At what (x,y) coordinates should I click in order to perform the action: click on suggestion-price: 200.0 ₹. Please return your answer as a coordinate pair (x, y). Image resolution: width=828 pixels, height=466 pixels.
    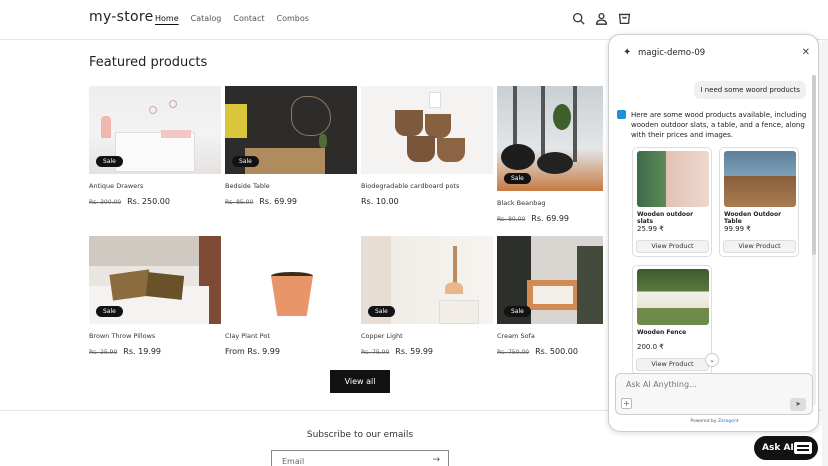
    Looking at the image, I should click on (650, 347).